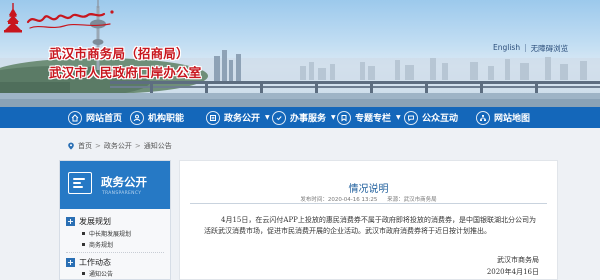 The width and height of the screenshot is (600, 280). What do you see at coordinates (104, 119) in the screenshot?
I see `nav-home-label: 网站首页` at bounding box center [104, 119].